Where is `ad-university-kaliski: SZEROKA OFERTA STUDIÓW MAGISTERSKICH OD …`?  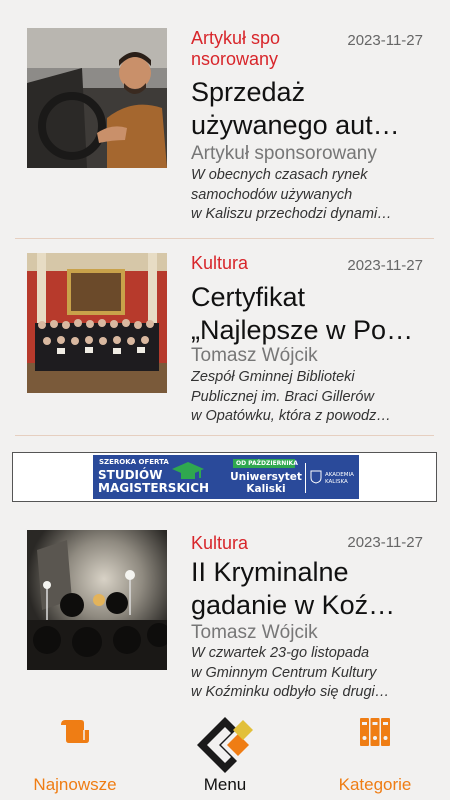 ad-university-kaliski: SZEROKA OFERTA STUDIÓW MAGISTERSKICH OD … is located at coordinates (226, 477).